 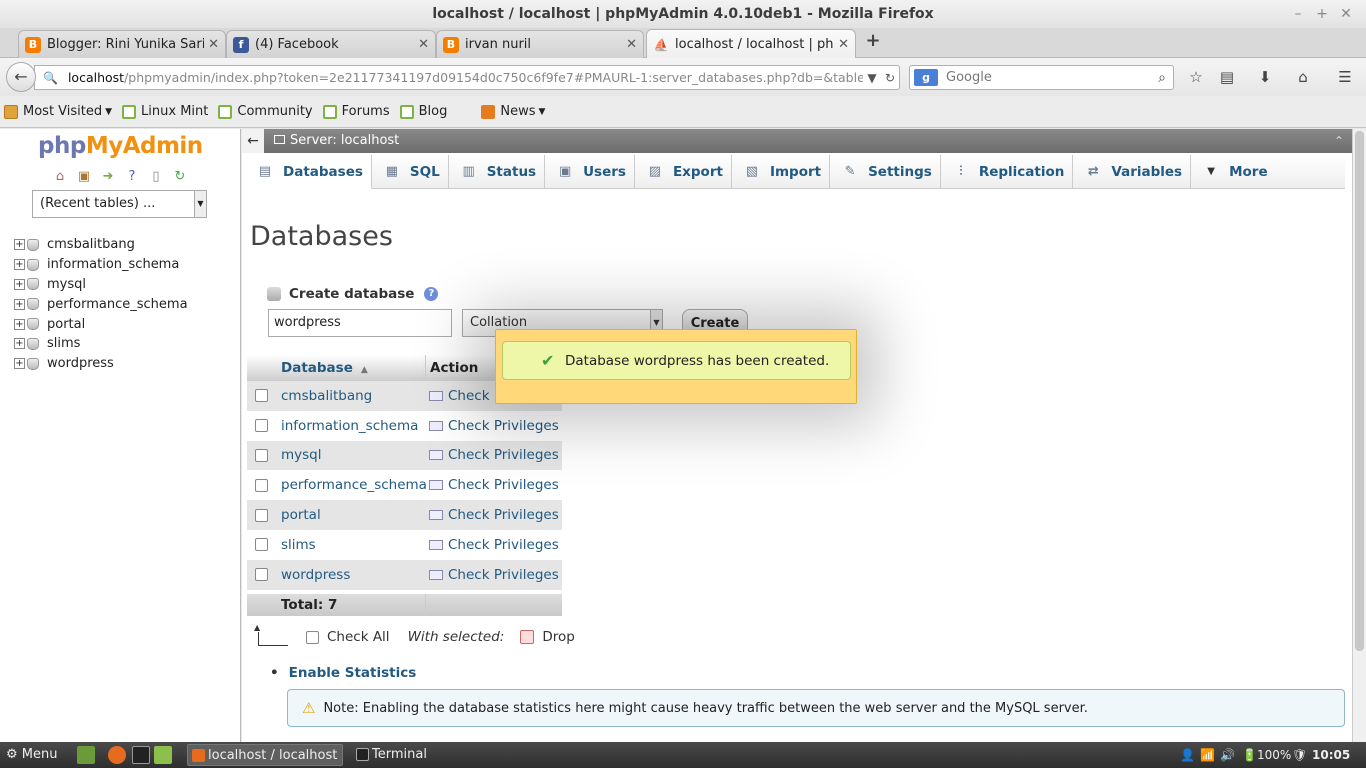 I want to click on tab-databases: ▤ Databases, so click(x=308, y=172).